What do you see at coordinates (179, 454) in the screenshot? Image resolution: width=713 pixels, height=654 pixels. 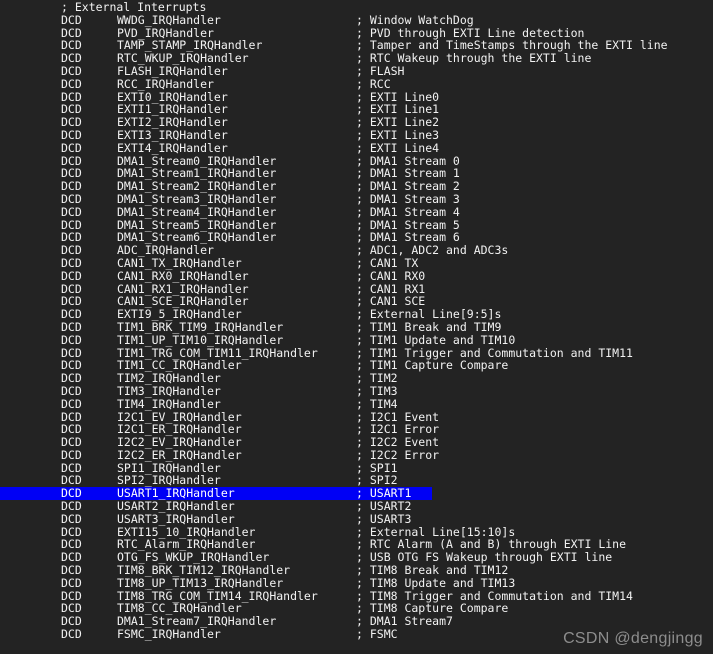 I see `handler-symbol: I2C2_ER_IRQHandler` at bounding box center [179, 454].